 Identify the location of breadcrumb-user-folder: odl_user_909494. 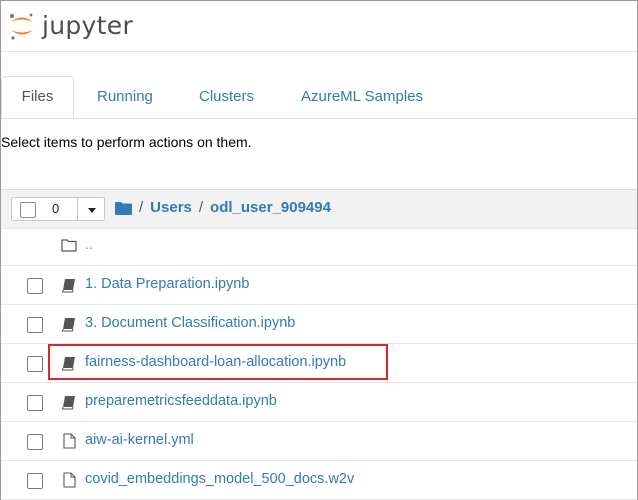
(270, 207).